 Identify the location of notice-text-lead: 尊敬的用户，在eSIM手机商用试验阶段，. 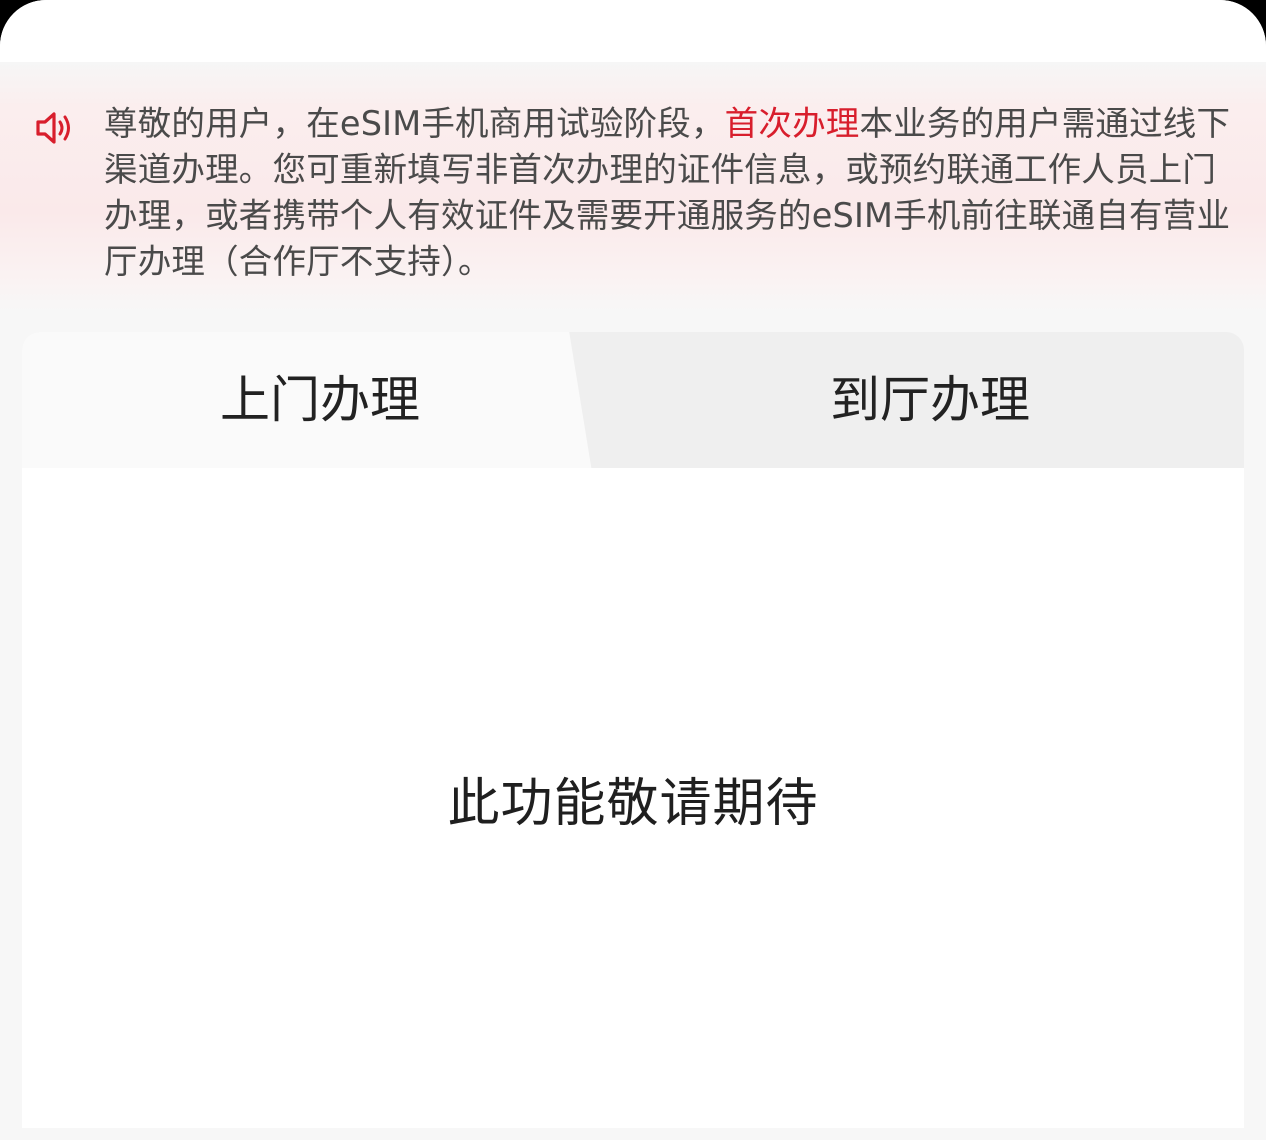
(414, 123).